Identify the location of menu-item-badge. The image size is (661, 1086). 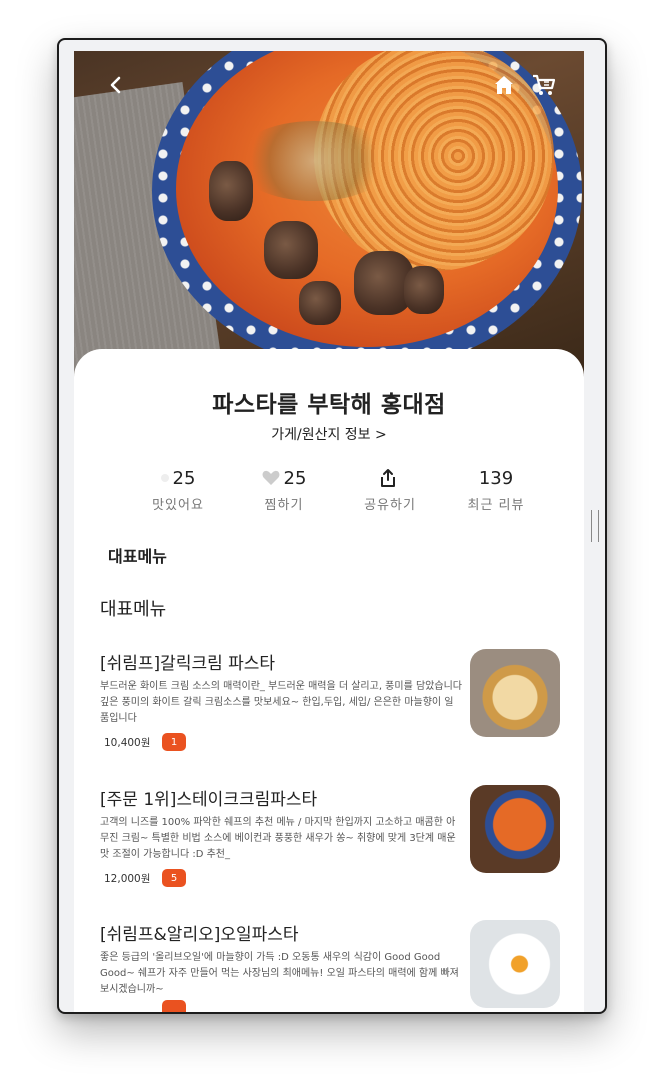
(174, 1006).